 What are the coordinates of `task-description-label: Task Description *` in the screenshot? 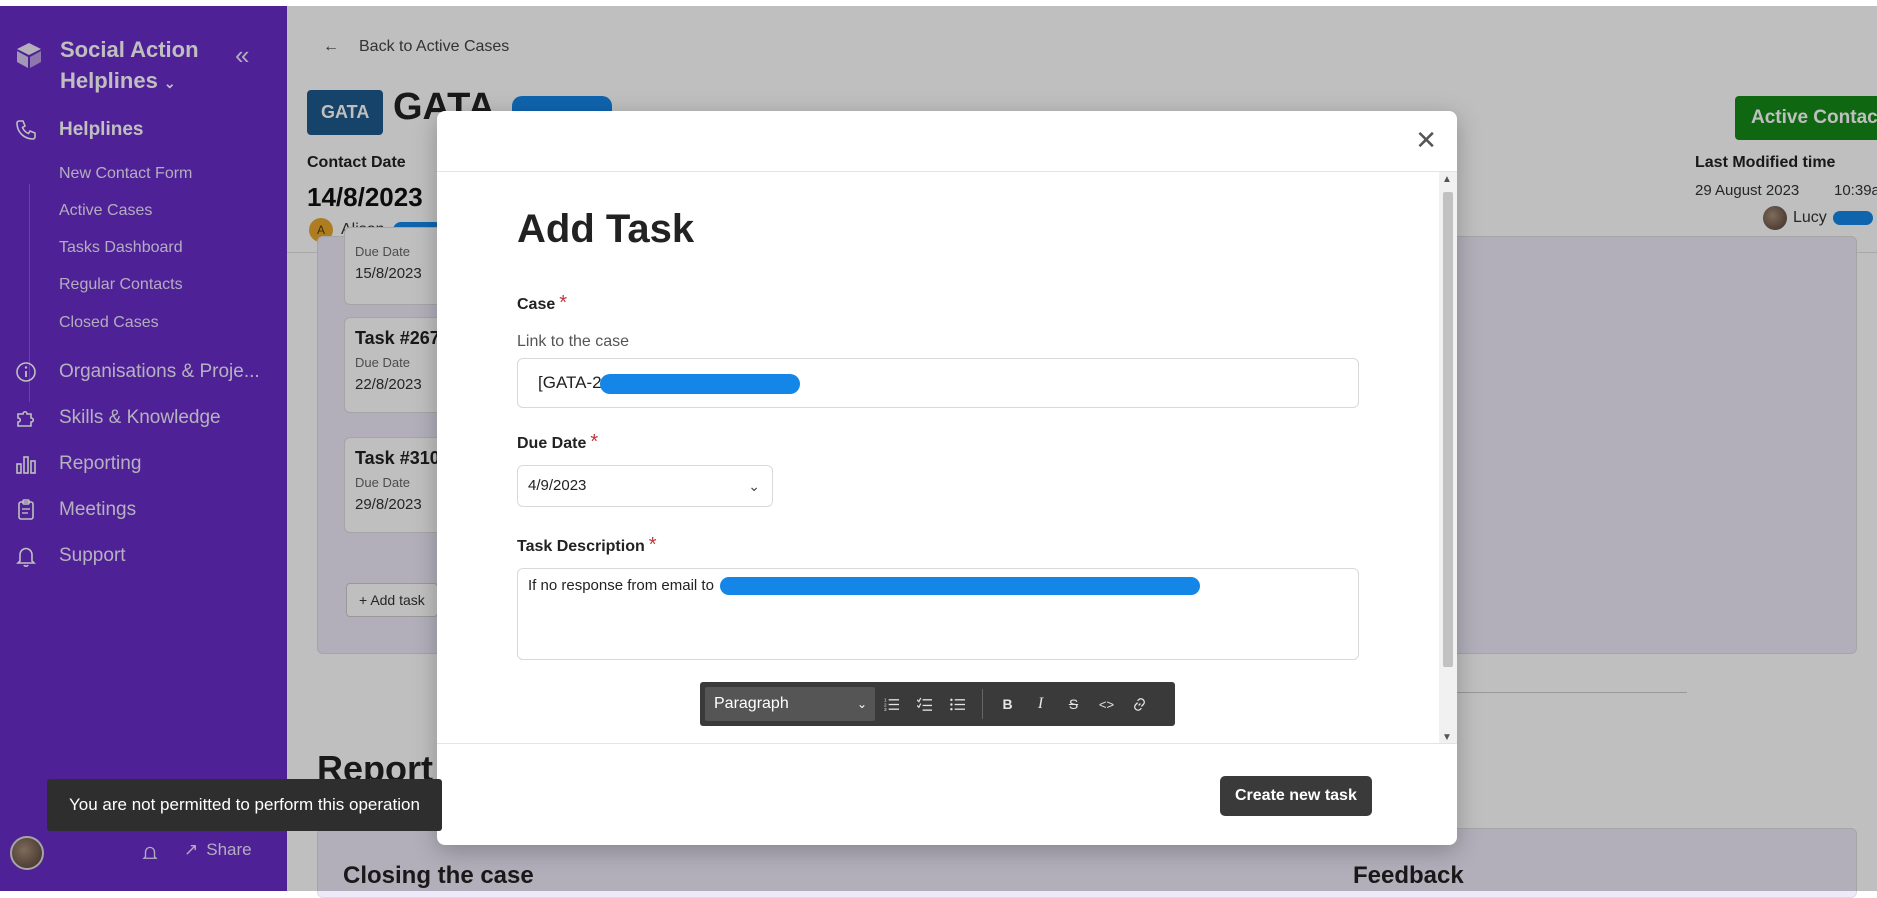 It's located at (587, 545).